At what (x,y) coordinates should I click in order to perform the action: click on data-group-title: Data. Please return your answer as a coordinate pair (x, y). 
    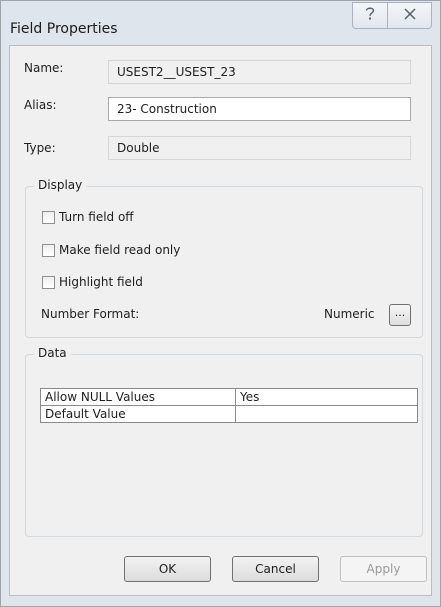
    Looking at the image, I should click on (52, 353).